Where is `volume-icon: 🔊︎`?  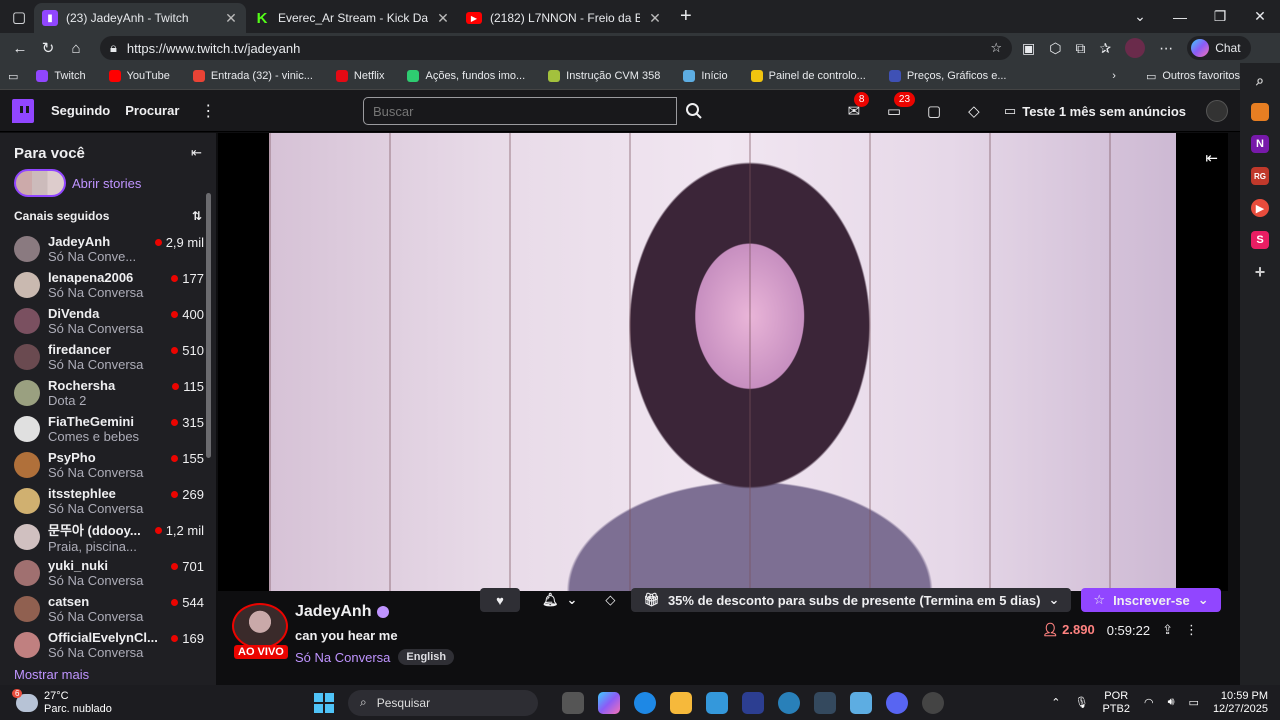
volume-icon: 🔊︎ is located at coordinates (1171, 702).